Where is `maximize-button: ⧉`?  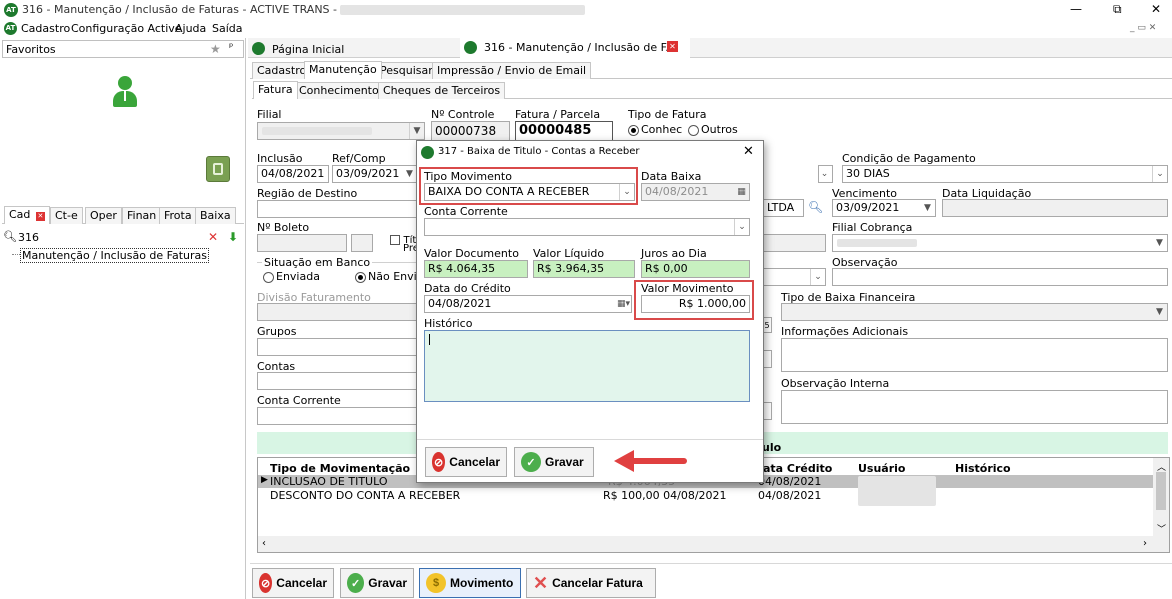 maximize-button: ⧉ is located at coordinates (1117, 9).